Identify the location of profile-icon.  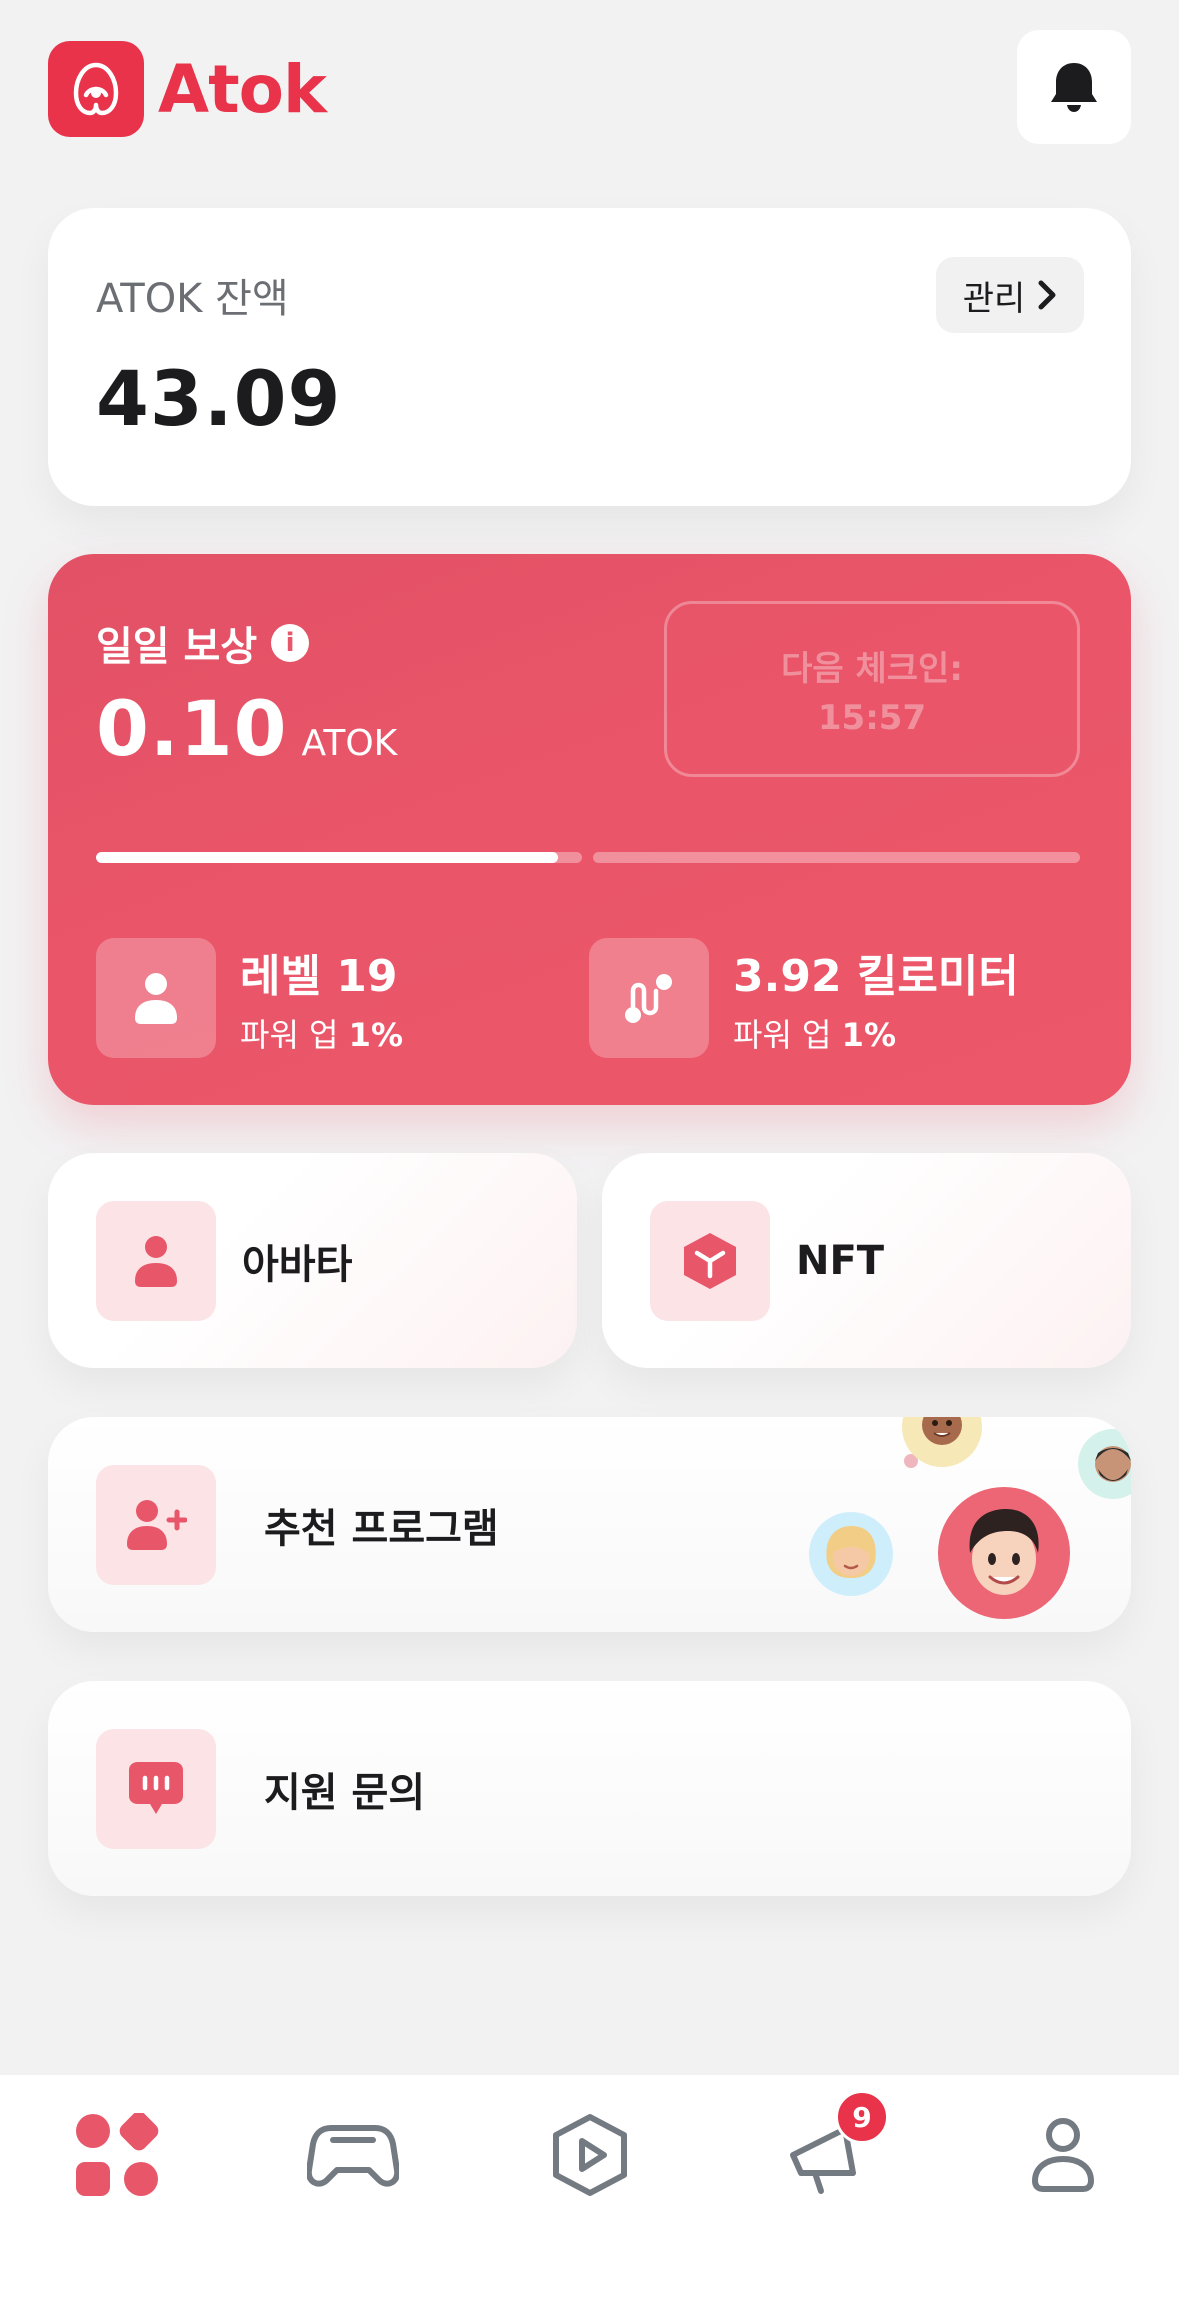
(1063, 2155).